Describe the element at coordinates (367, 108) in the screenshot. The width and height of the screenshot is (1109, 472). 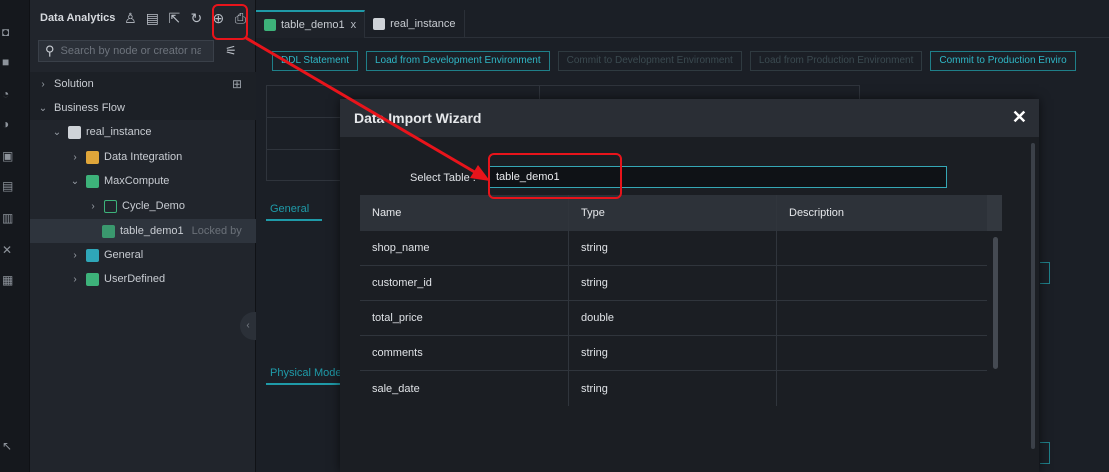
I see `annotation-arrow` at that location.